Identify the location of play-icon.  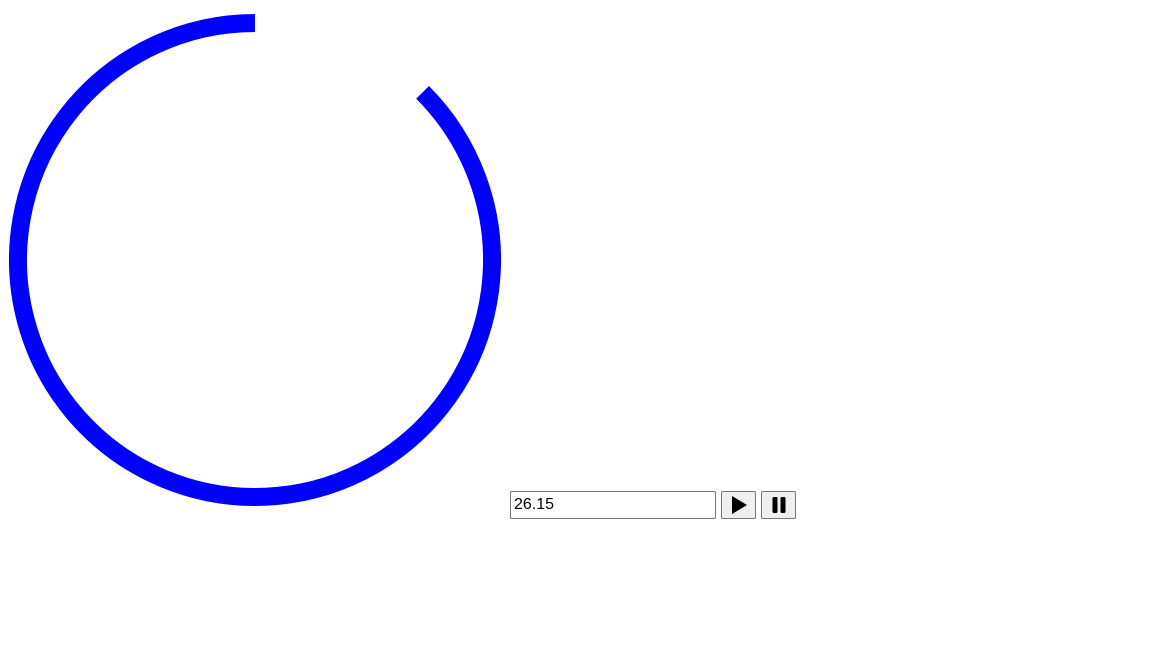
(739, 505).